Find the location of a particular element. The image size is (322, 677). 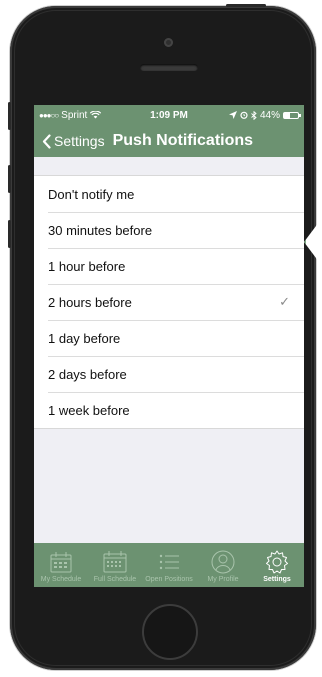

option-label: 1 hour before is located at coordinates (87, 266).